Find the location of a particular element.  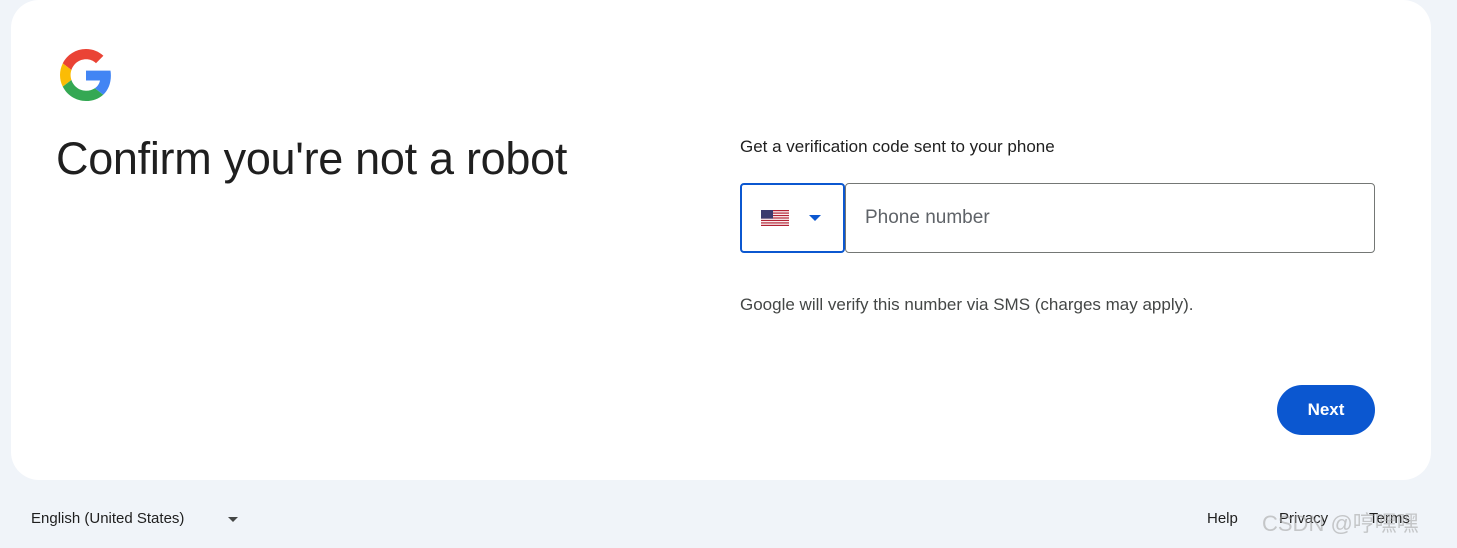

us-flag-icon is located at coordinates (775, 218).